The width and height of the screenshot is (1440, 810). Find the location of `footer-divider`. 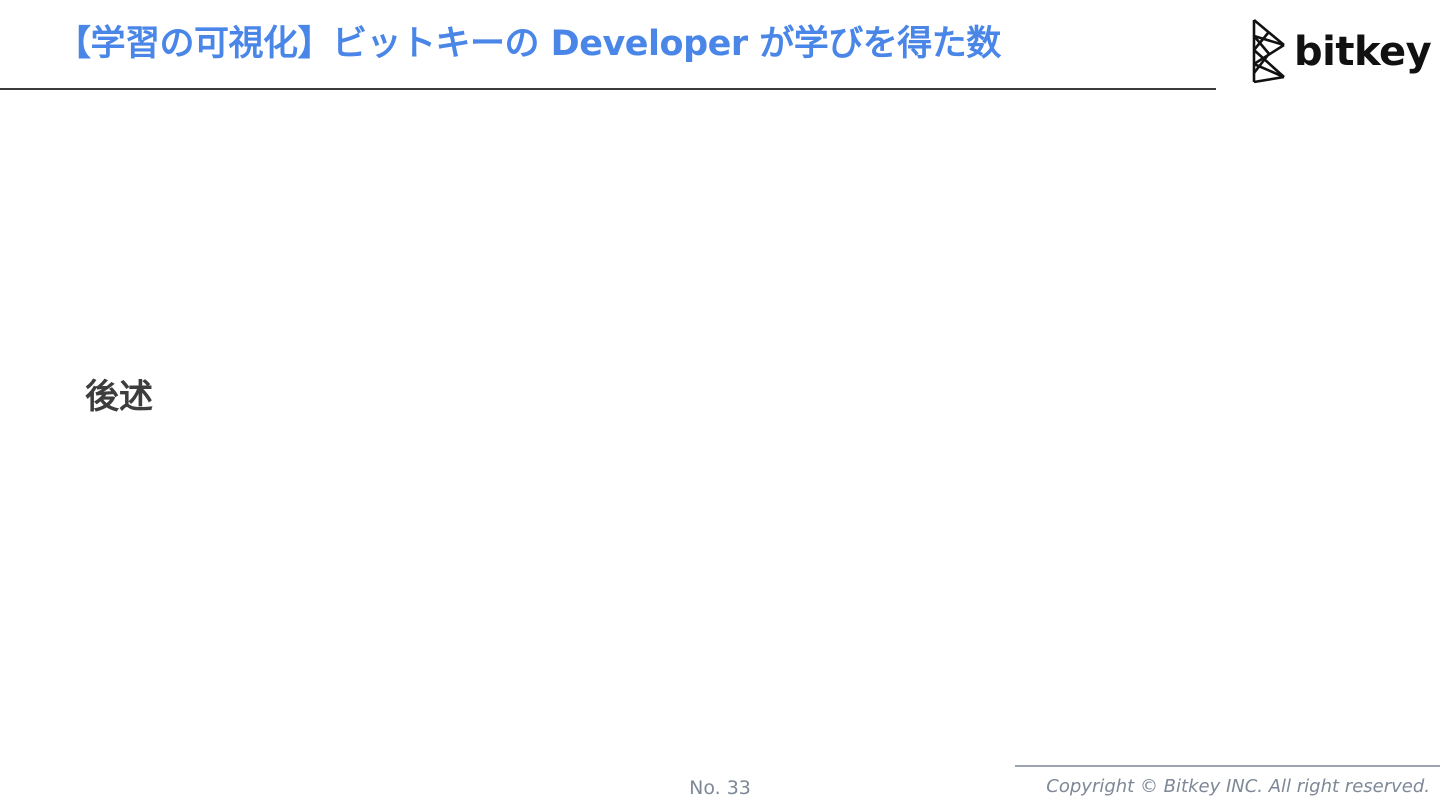

footer-divider is located at coordinates (1227, 766).